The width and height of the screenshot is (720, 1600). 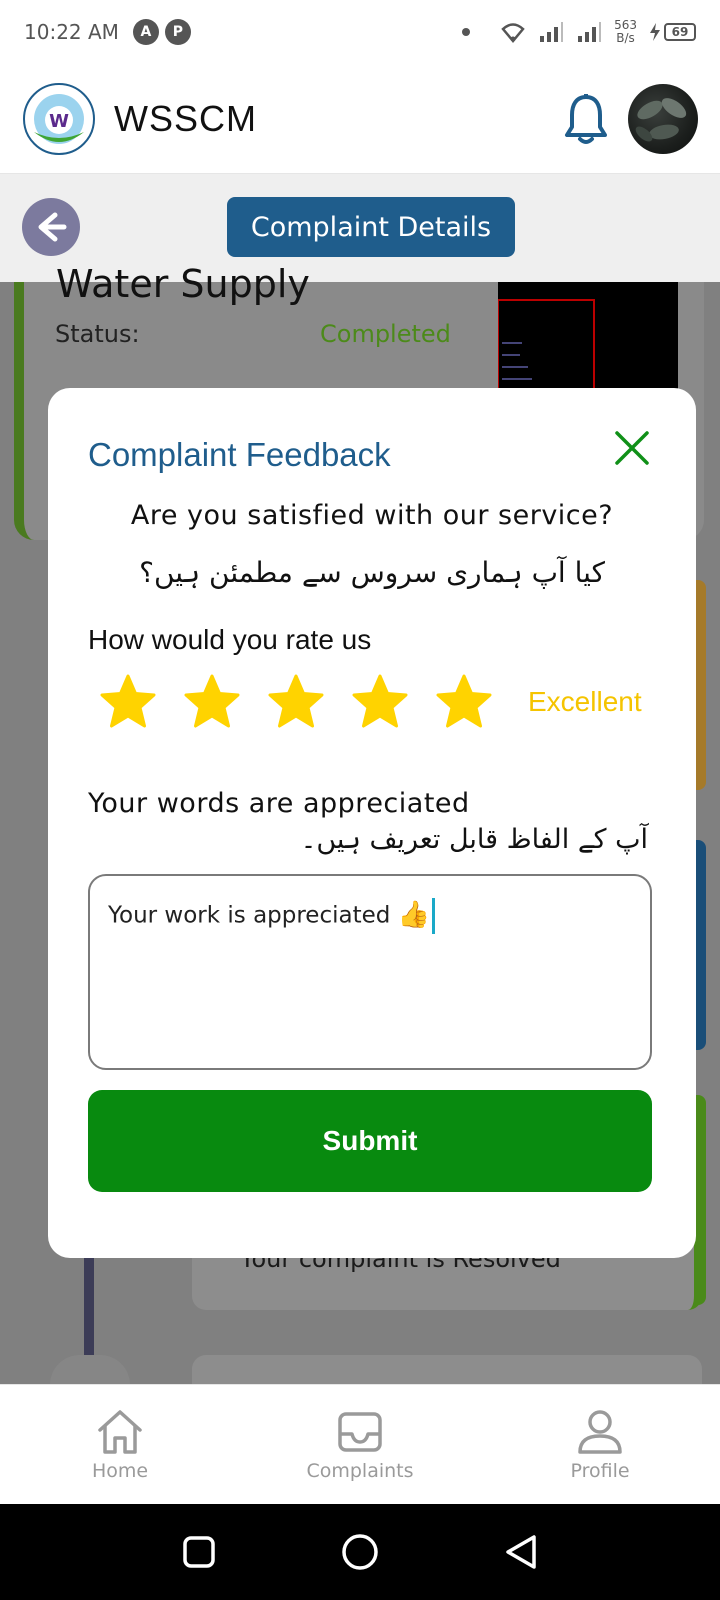 I want to click on avatar, so click(x=663, y=118).